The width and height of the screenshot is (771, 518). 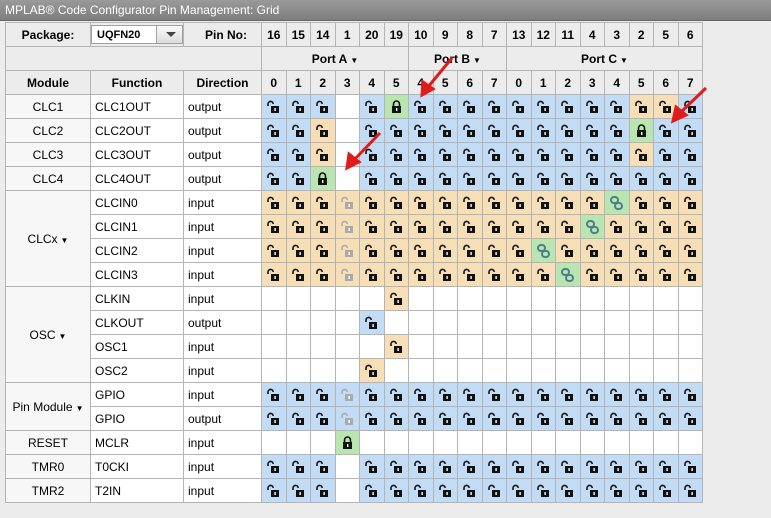 What do you see at coordinates (48, 334) in the screenshot?
I see `module-cell: OSC ▼` at bounding box center [48, 334].